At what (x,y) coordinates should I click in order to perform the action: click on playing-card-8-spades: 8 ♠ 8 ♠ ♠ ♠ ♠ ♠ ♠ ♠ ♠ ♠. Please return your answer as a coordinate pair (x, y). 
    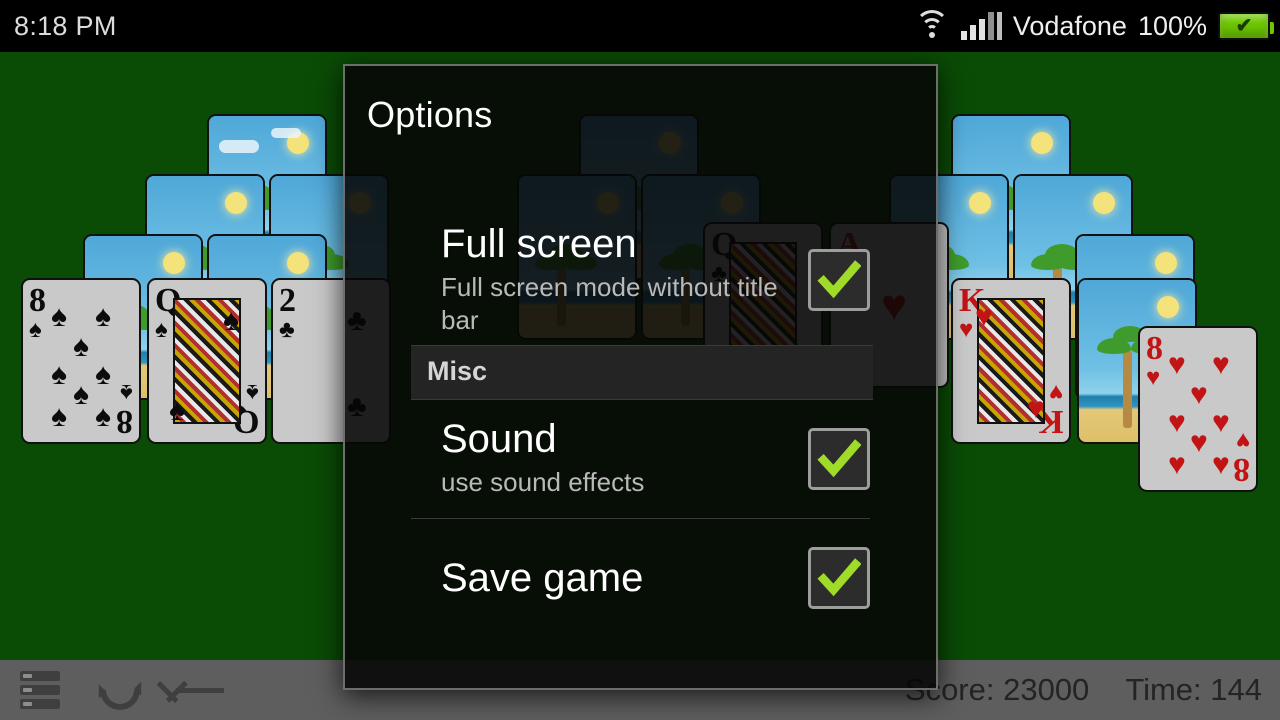
    Looking at the image, I should click on (81, 361).